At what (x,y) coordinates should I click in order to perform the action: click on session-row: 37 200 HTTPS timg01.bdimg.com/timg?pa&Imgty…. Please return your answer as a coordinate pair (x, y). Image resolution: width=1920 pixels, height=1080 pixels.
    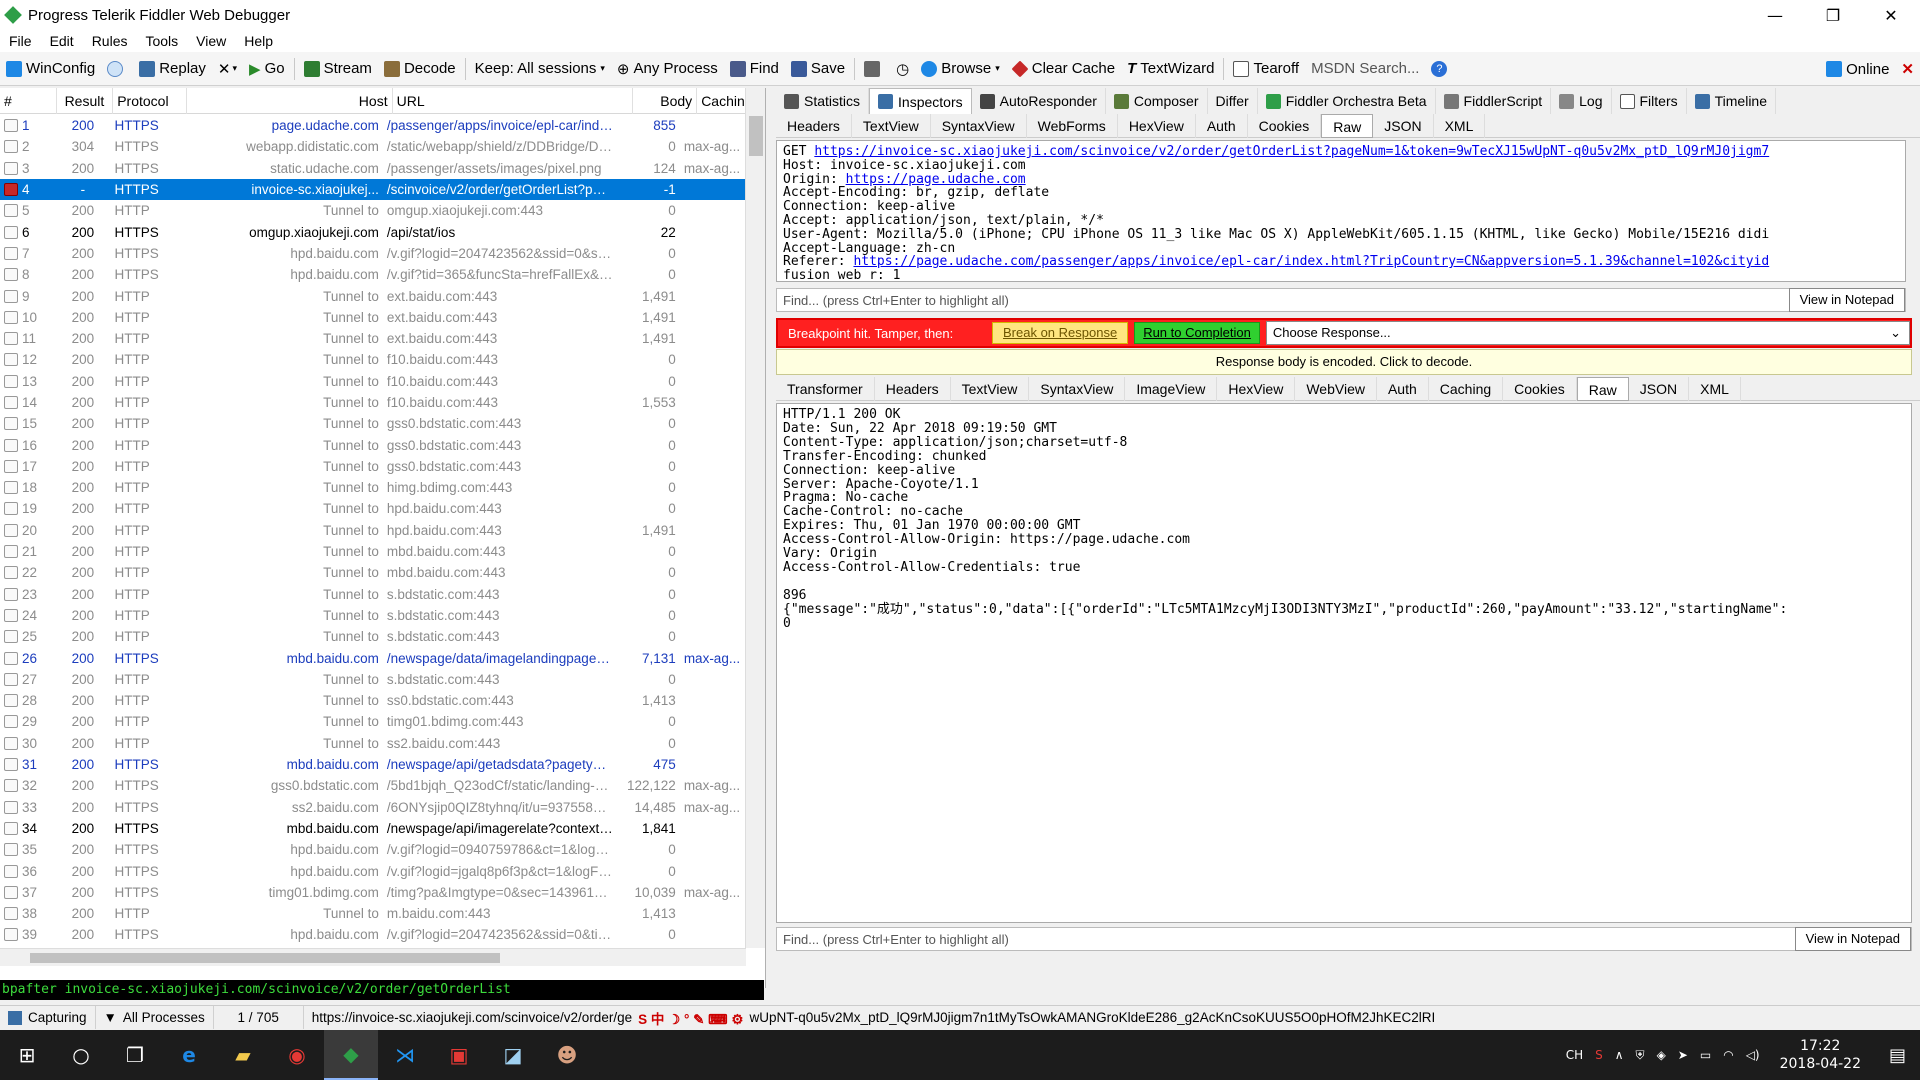
    Looking at the image, I should click on (373, 892).